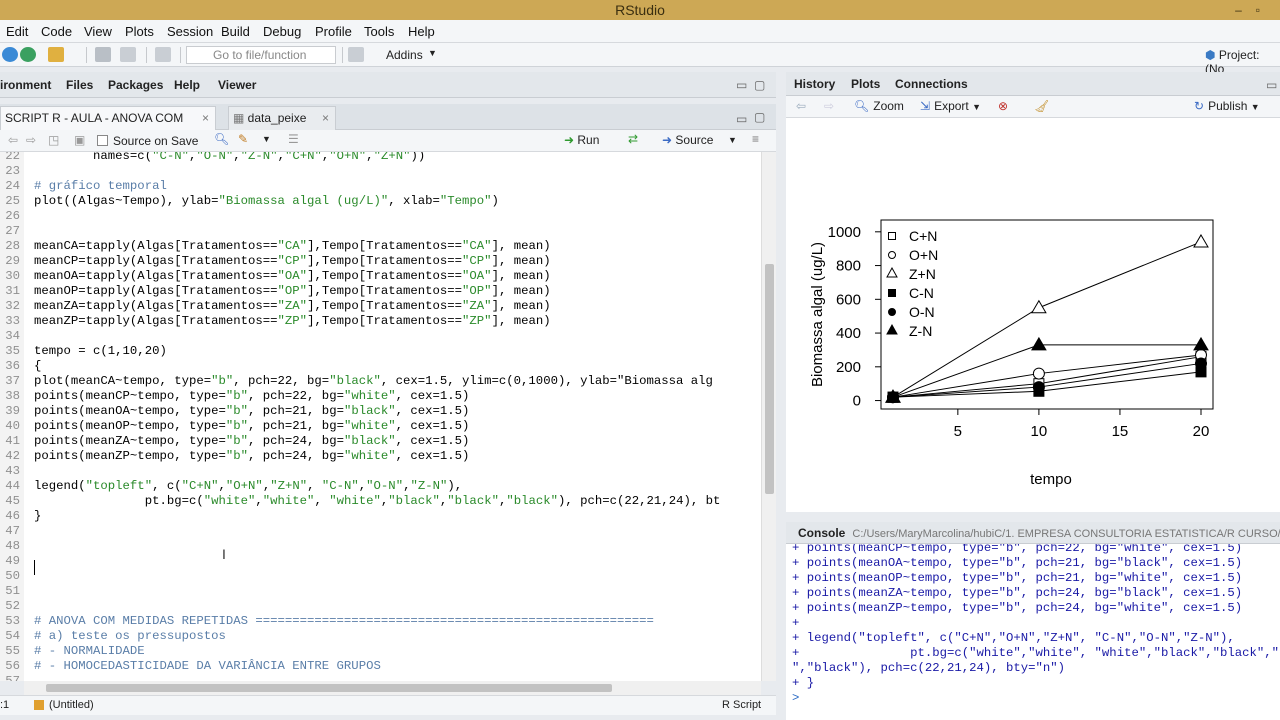 This screenshot has width=1280, height=720. Describe the element at coordinates (56, 31) in the screenshot. I see `menu-code: Code` at that location.